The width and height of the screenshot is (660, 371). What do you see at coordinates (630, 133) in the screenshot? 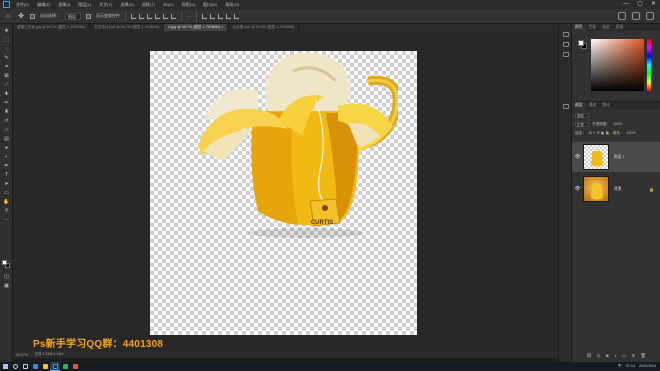
I see `fill-value: 100%` at bounding box center [630, 133].